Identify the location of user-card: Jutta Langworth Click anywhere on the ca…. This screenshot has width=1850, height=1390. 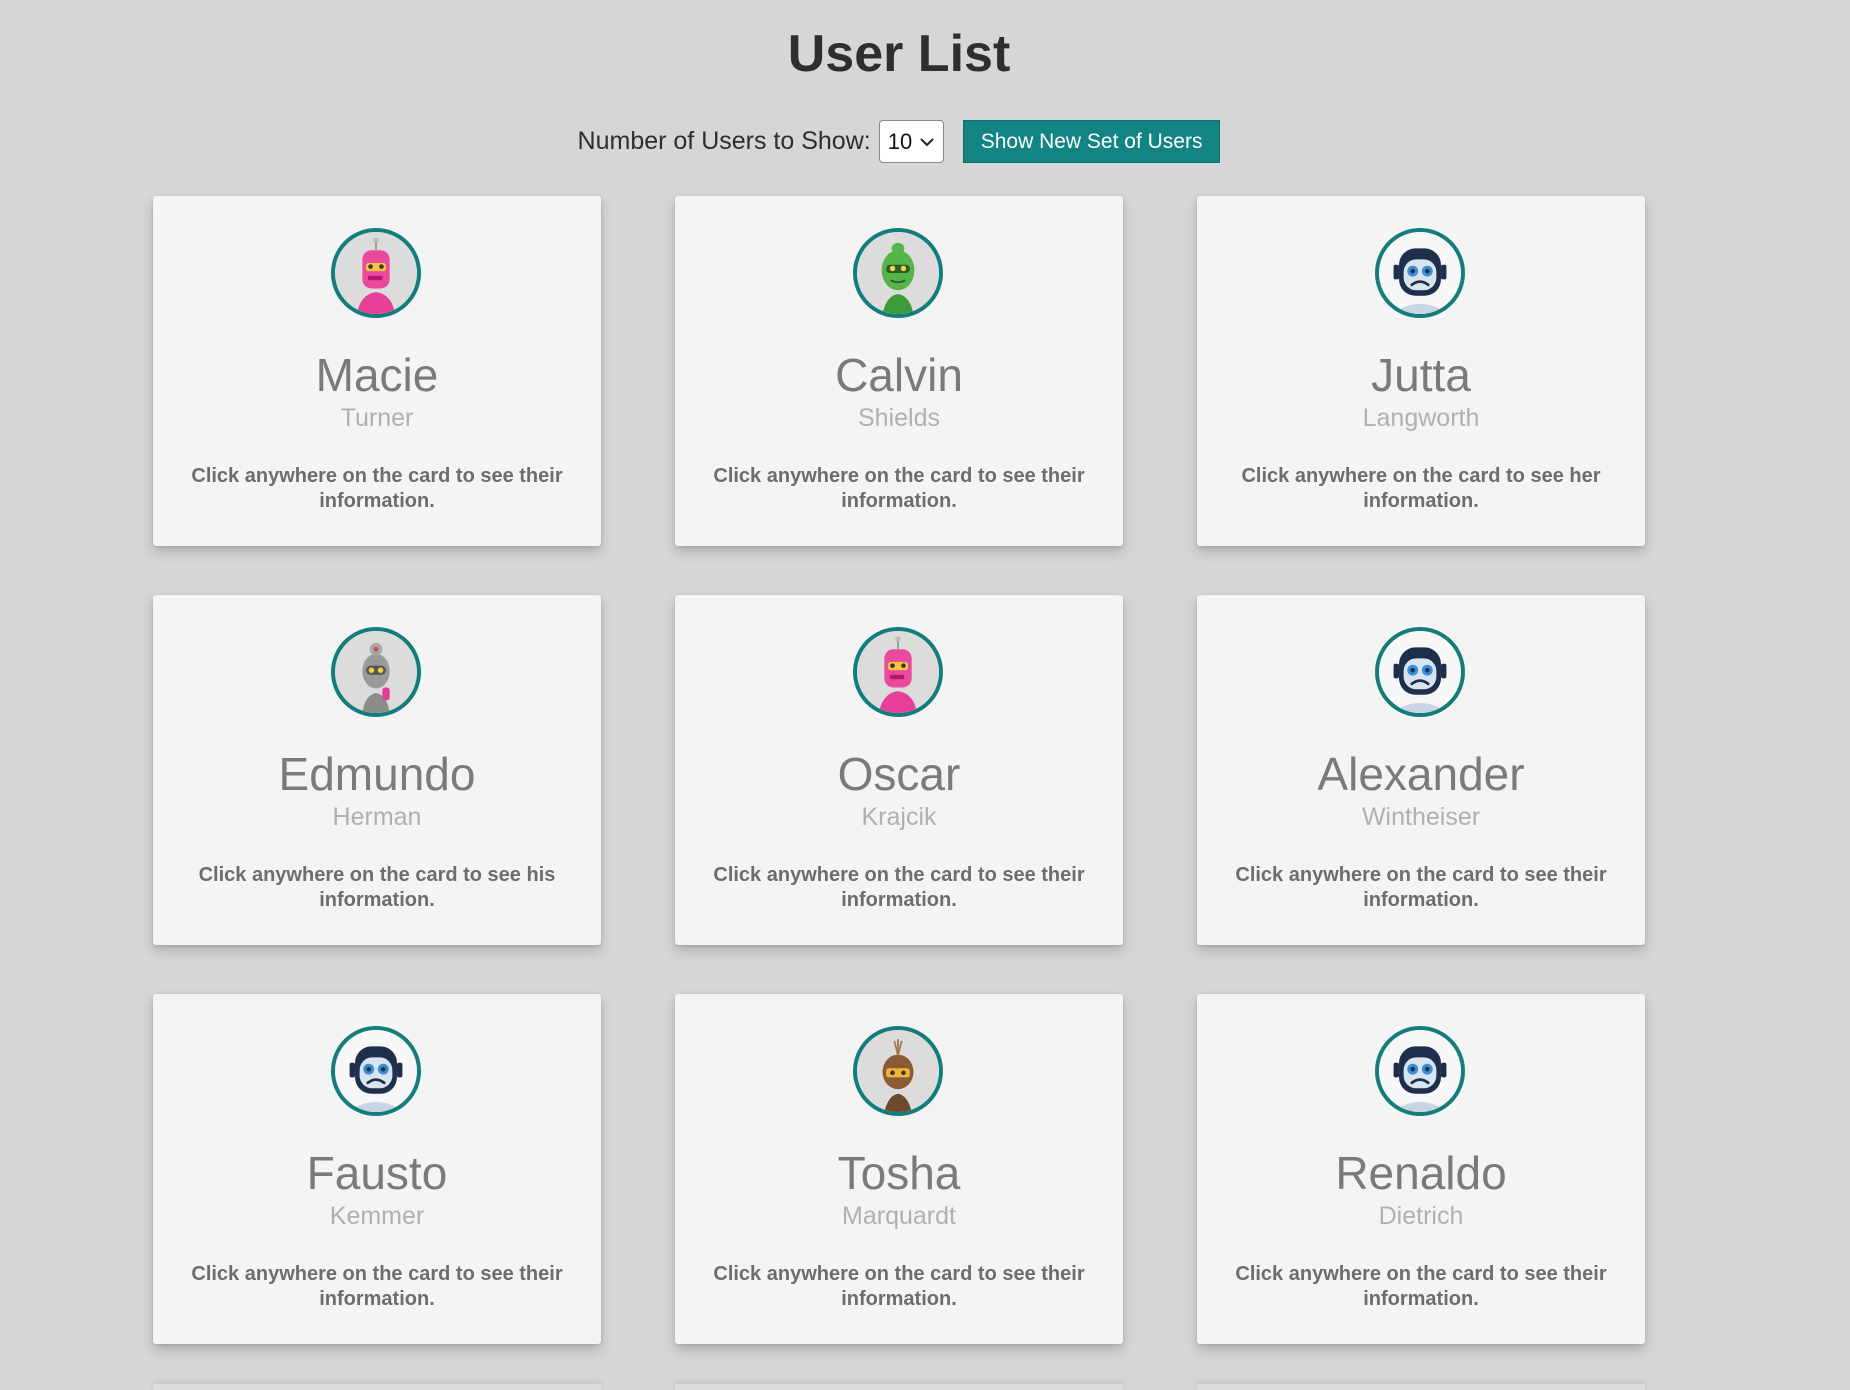
(1421, 371).